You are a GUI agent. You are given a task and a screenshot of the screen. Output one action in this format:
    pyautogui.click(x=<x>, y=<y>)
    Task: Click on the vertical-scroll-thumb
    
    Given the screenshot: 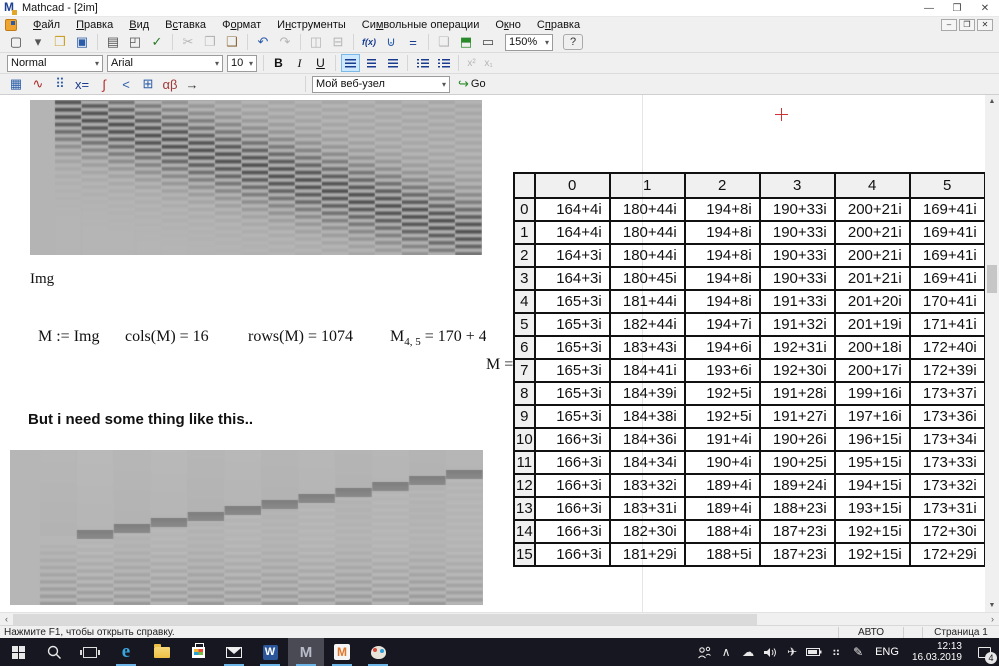 What is the action you would take?
    pyautogui.click(x=992, y=279)
    